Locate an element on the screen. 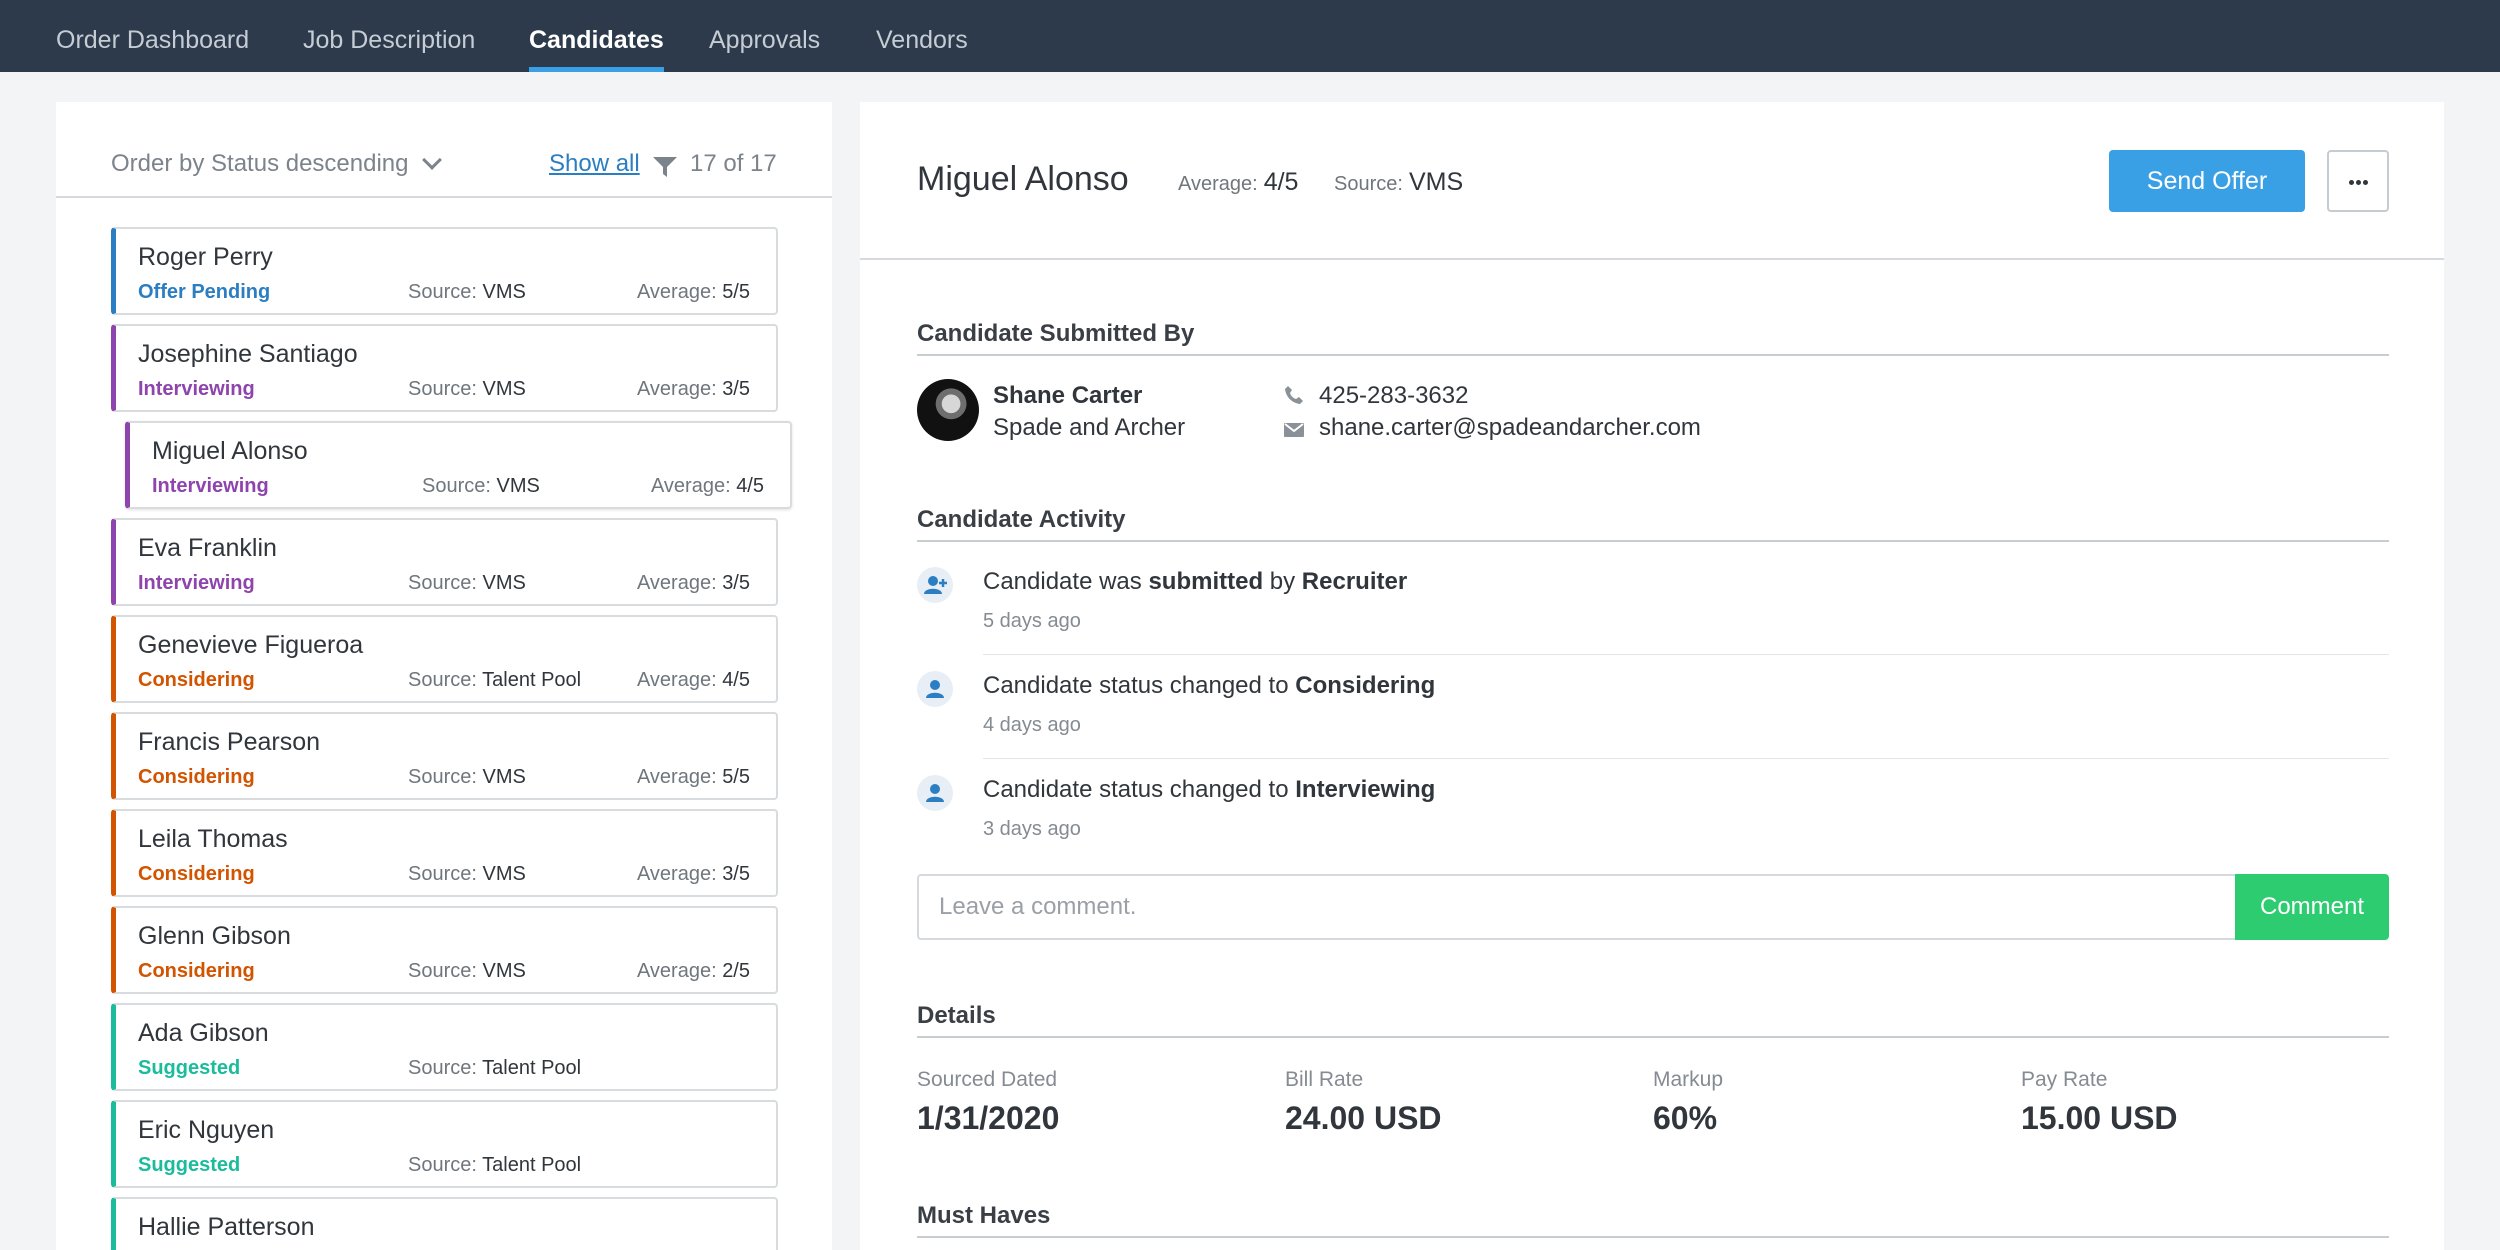  submitted-by-heading: Candidate Submitted By is located at coordinates (1653, 338).